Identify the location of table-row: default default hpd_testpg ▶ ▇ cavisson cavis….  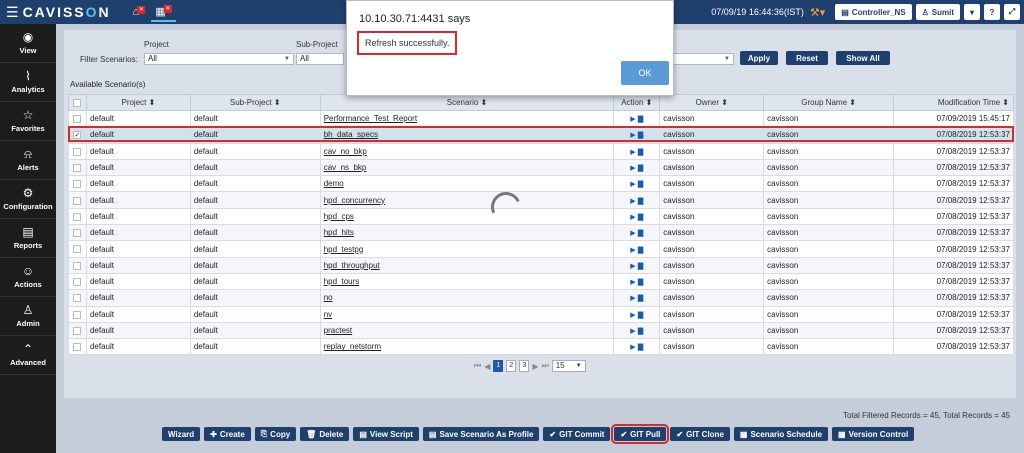
(541, 249).